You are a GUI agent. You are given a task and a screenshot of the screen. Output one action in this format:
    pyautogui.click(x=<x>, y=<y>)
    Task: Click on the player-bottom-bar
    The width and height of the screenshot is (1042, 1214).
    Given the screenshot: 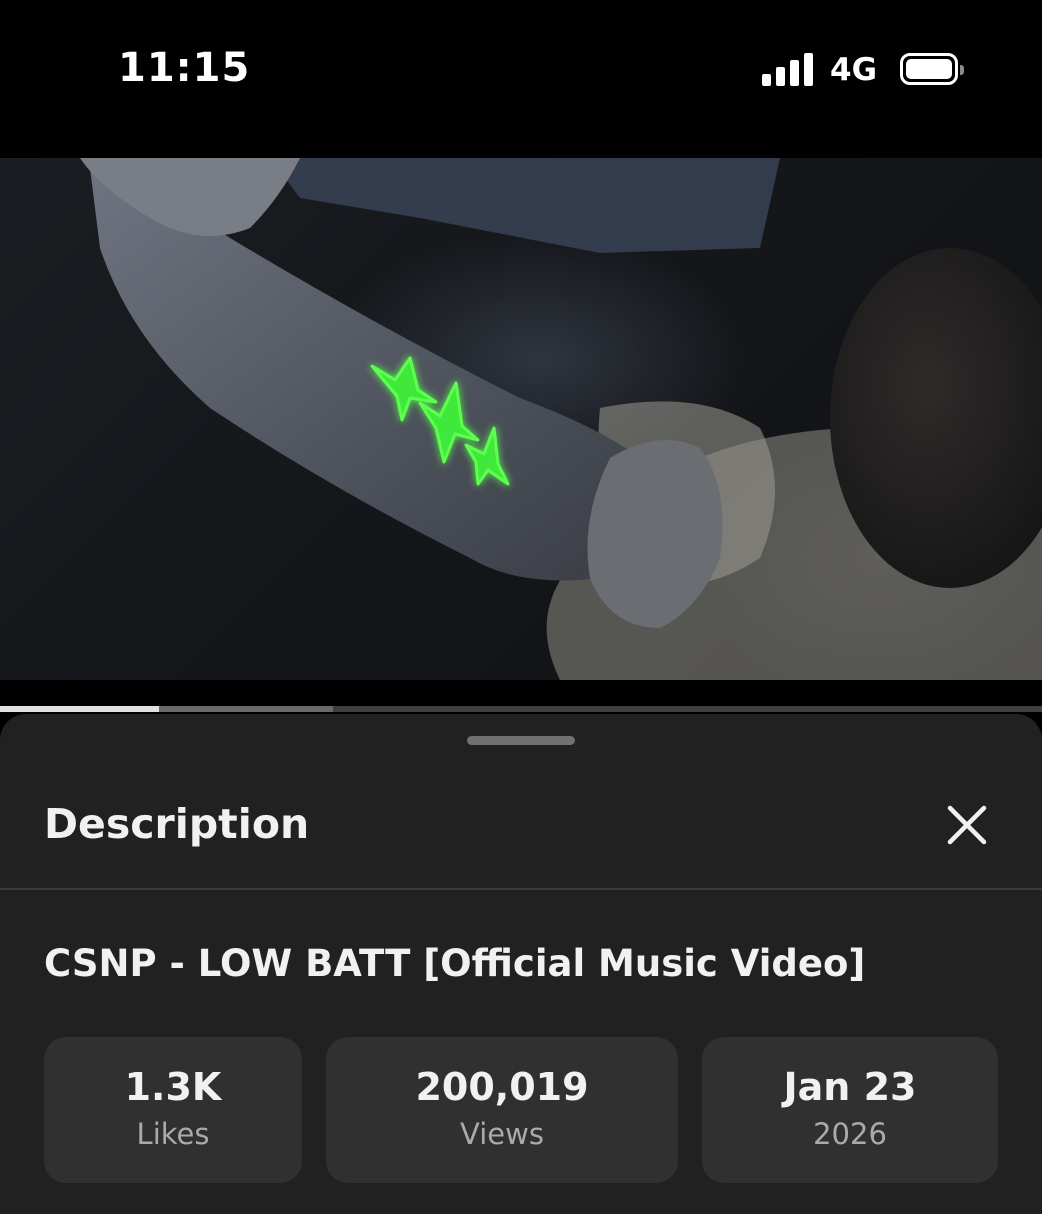 What is the action you would take?
    pyautogui.click(x=521, y=693)
    